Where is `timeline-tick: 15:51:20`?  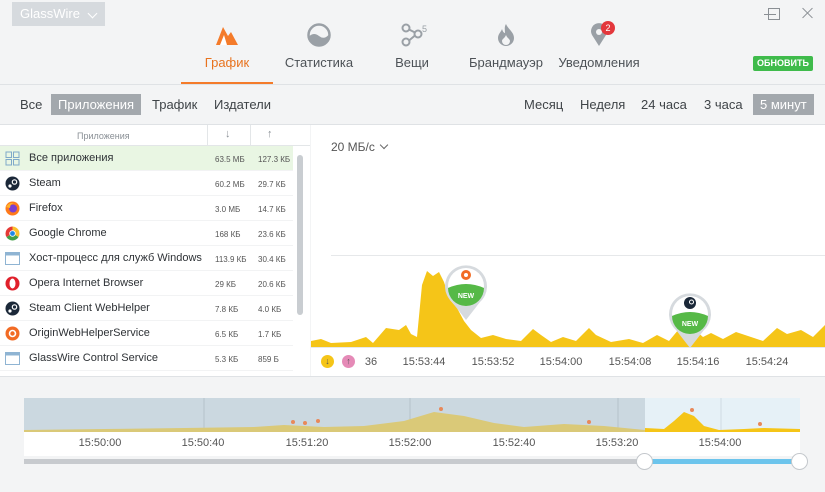 timeline-tick: 15:51:20 is located at coordinates (307, 443).